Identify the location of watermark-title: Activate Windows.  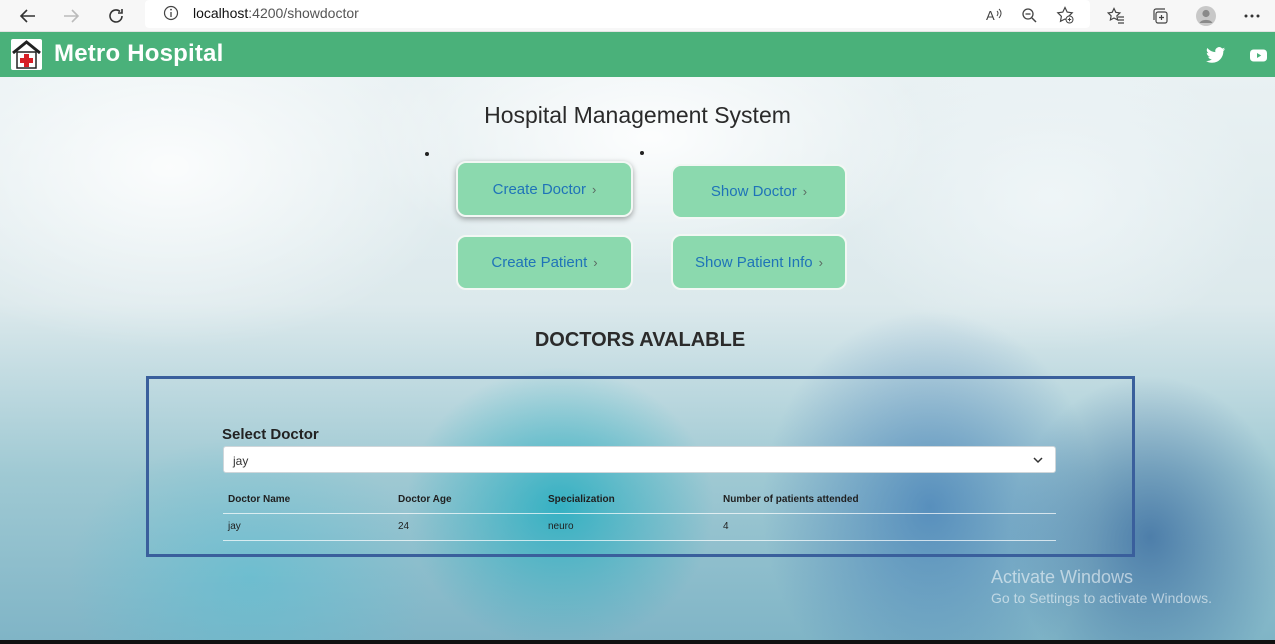
(1062, 577).